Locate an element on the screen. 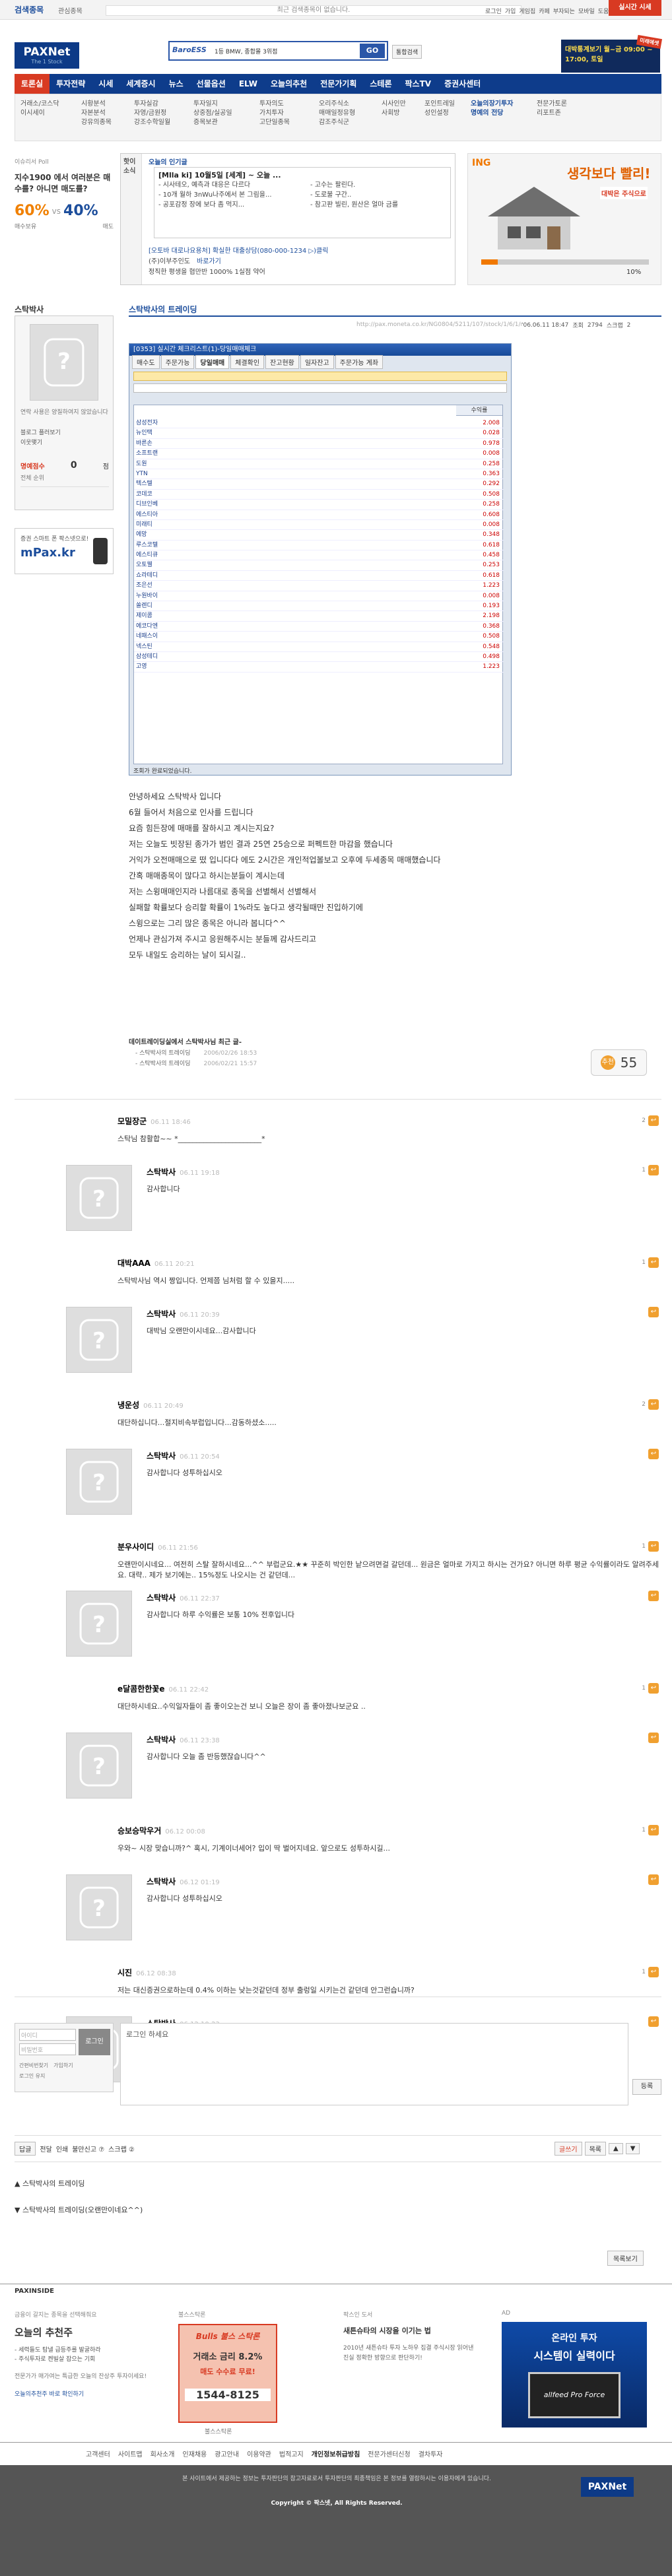  subnav-link: 시사인만 is located at coordinates (394, 104).